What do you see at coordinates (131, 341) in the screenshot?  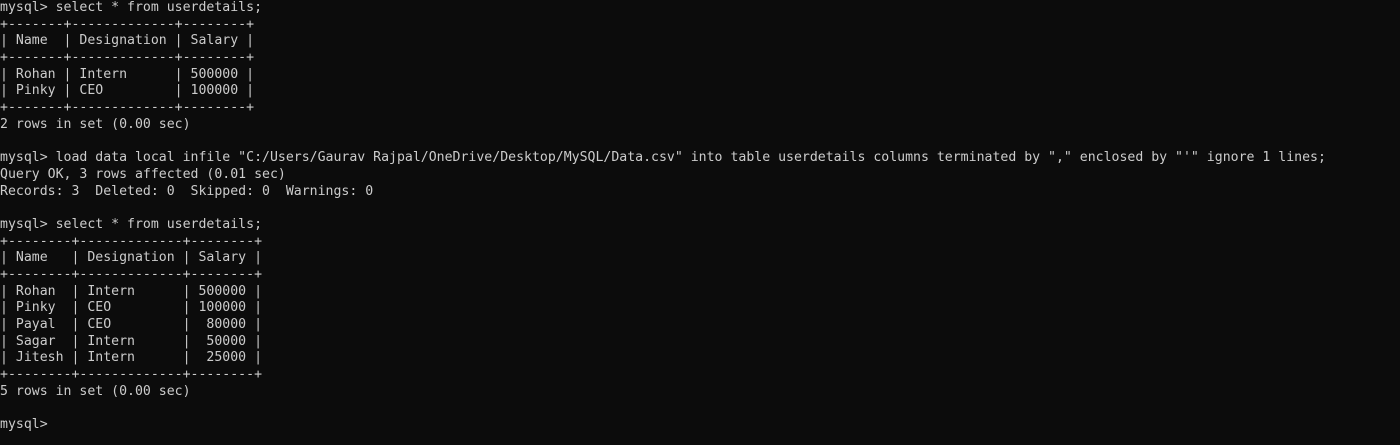 I see `table-row: | Sagar | Intern | 50000 |` at bounding box center [131, 341].